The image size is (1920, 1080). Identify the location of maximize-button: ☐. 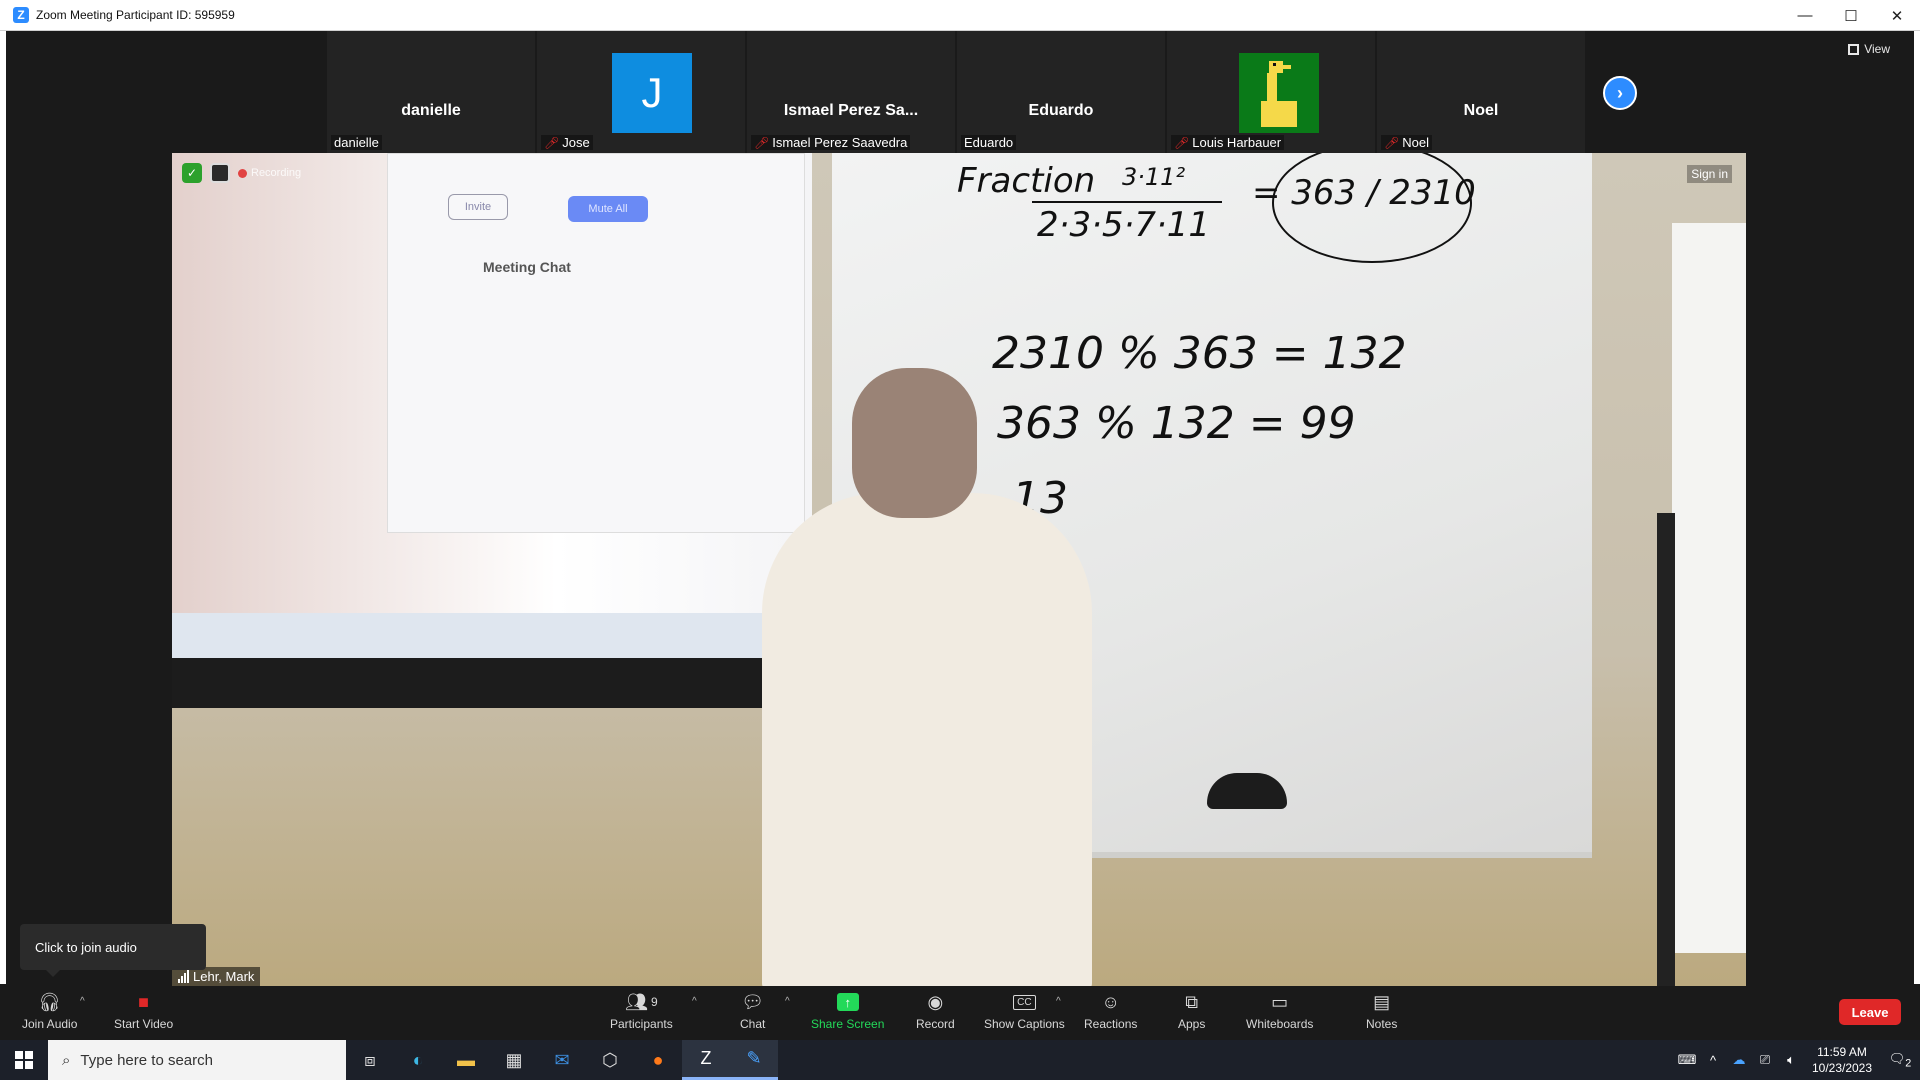
(1851, 15).